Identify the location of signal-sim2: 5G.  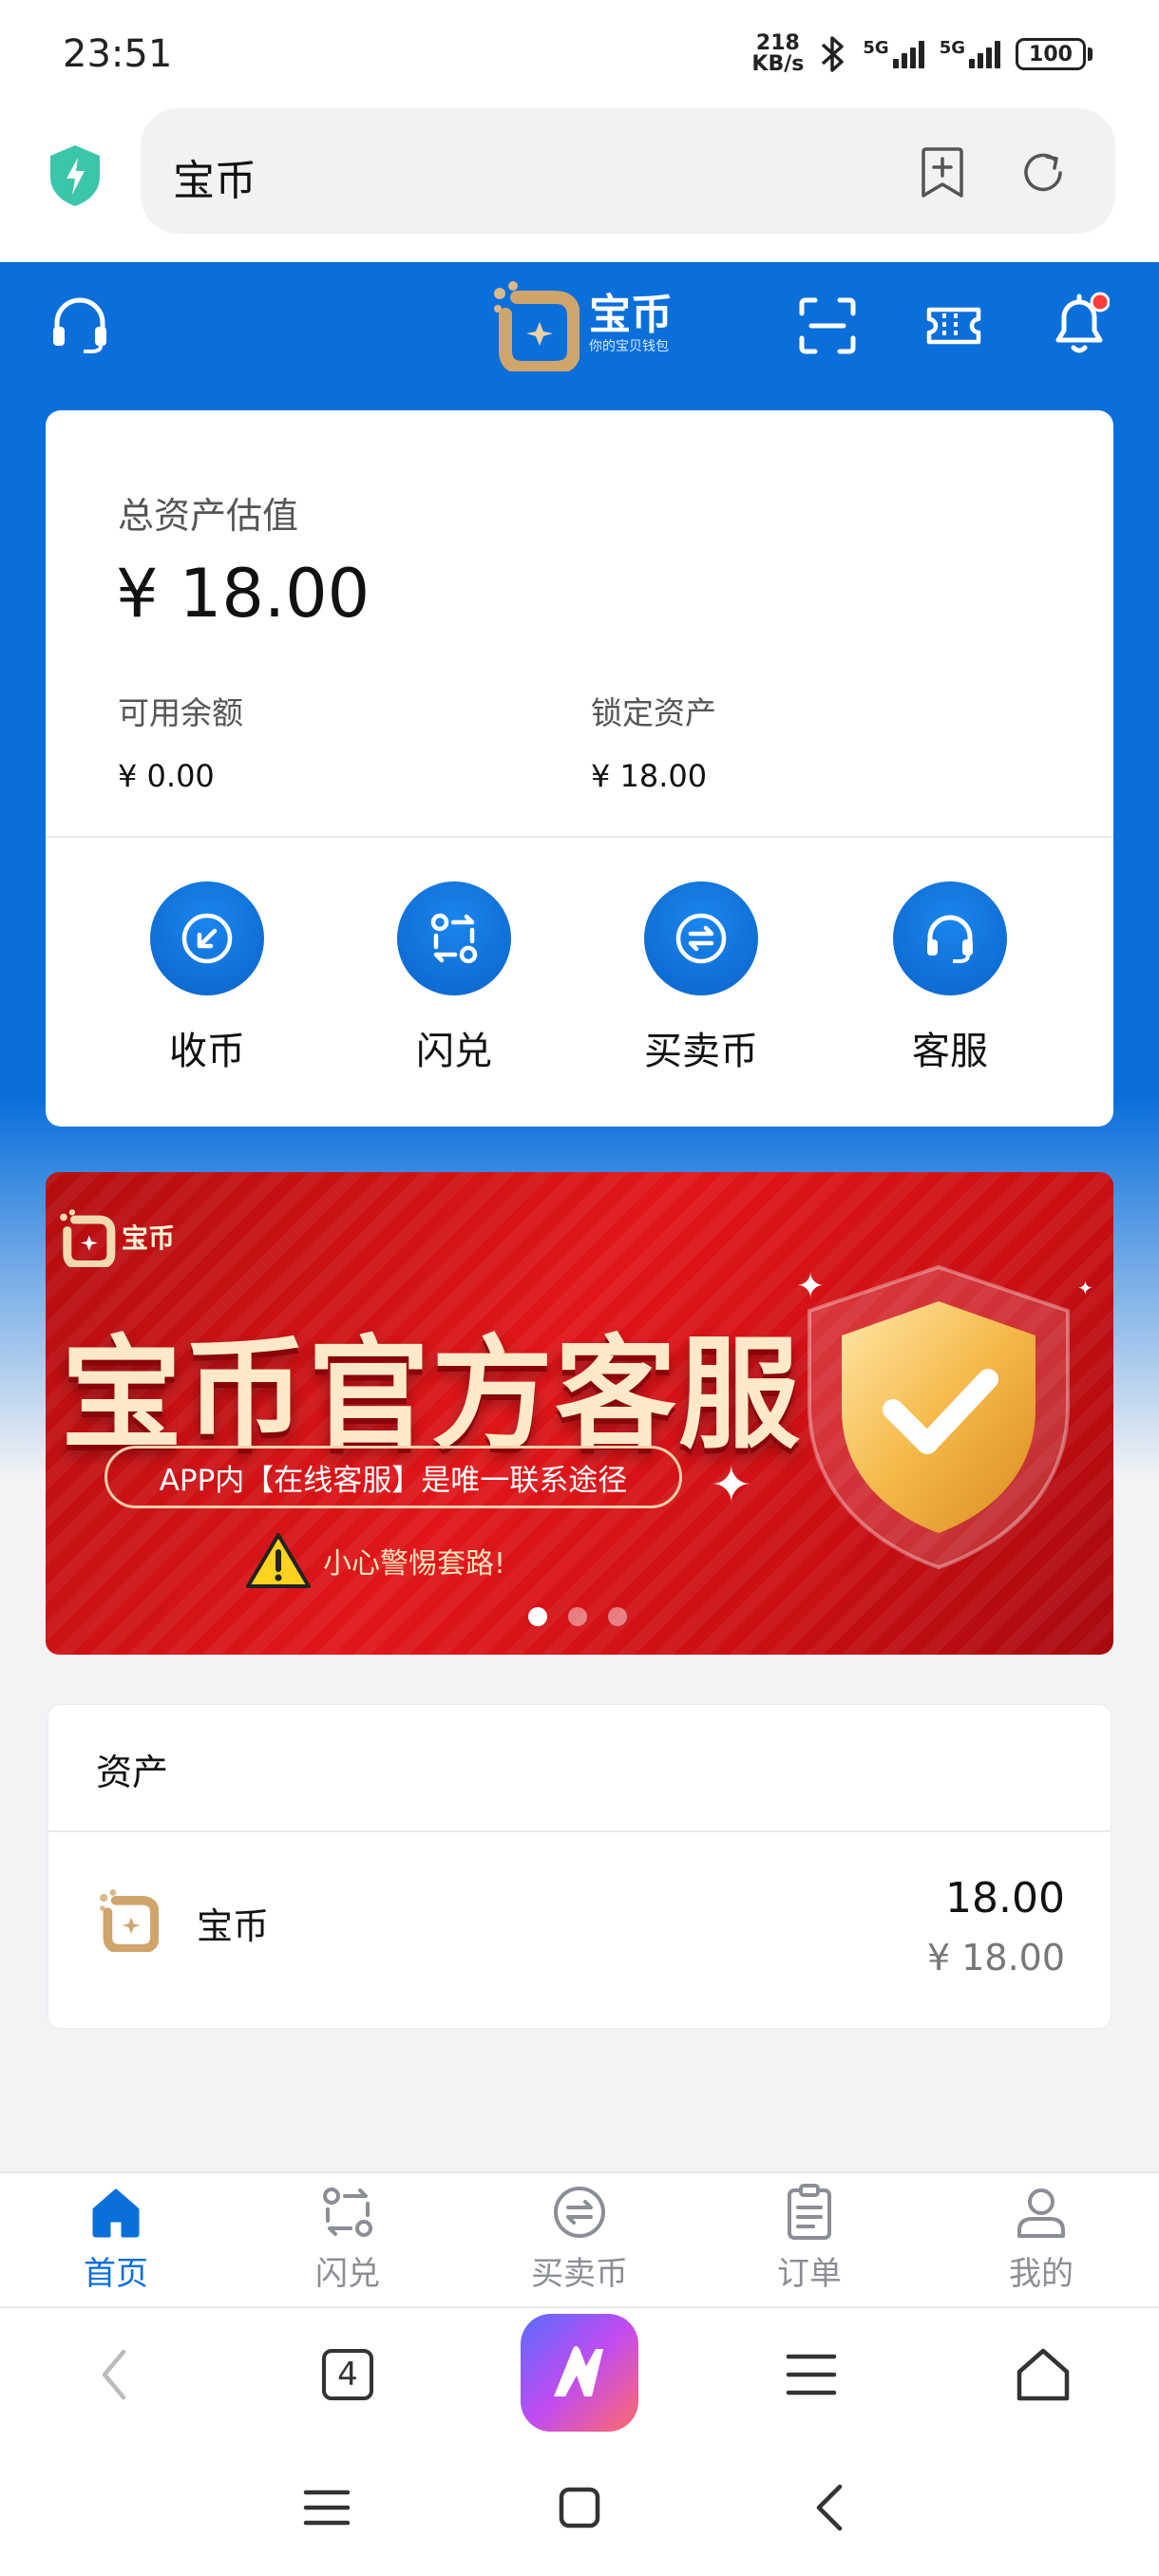
(970, 54).